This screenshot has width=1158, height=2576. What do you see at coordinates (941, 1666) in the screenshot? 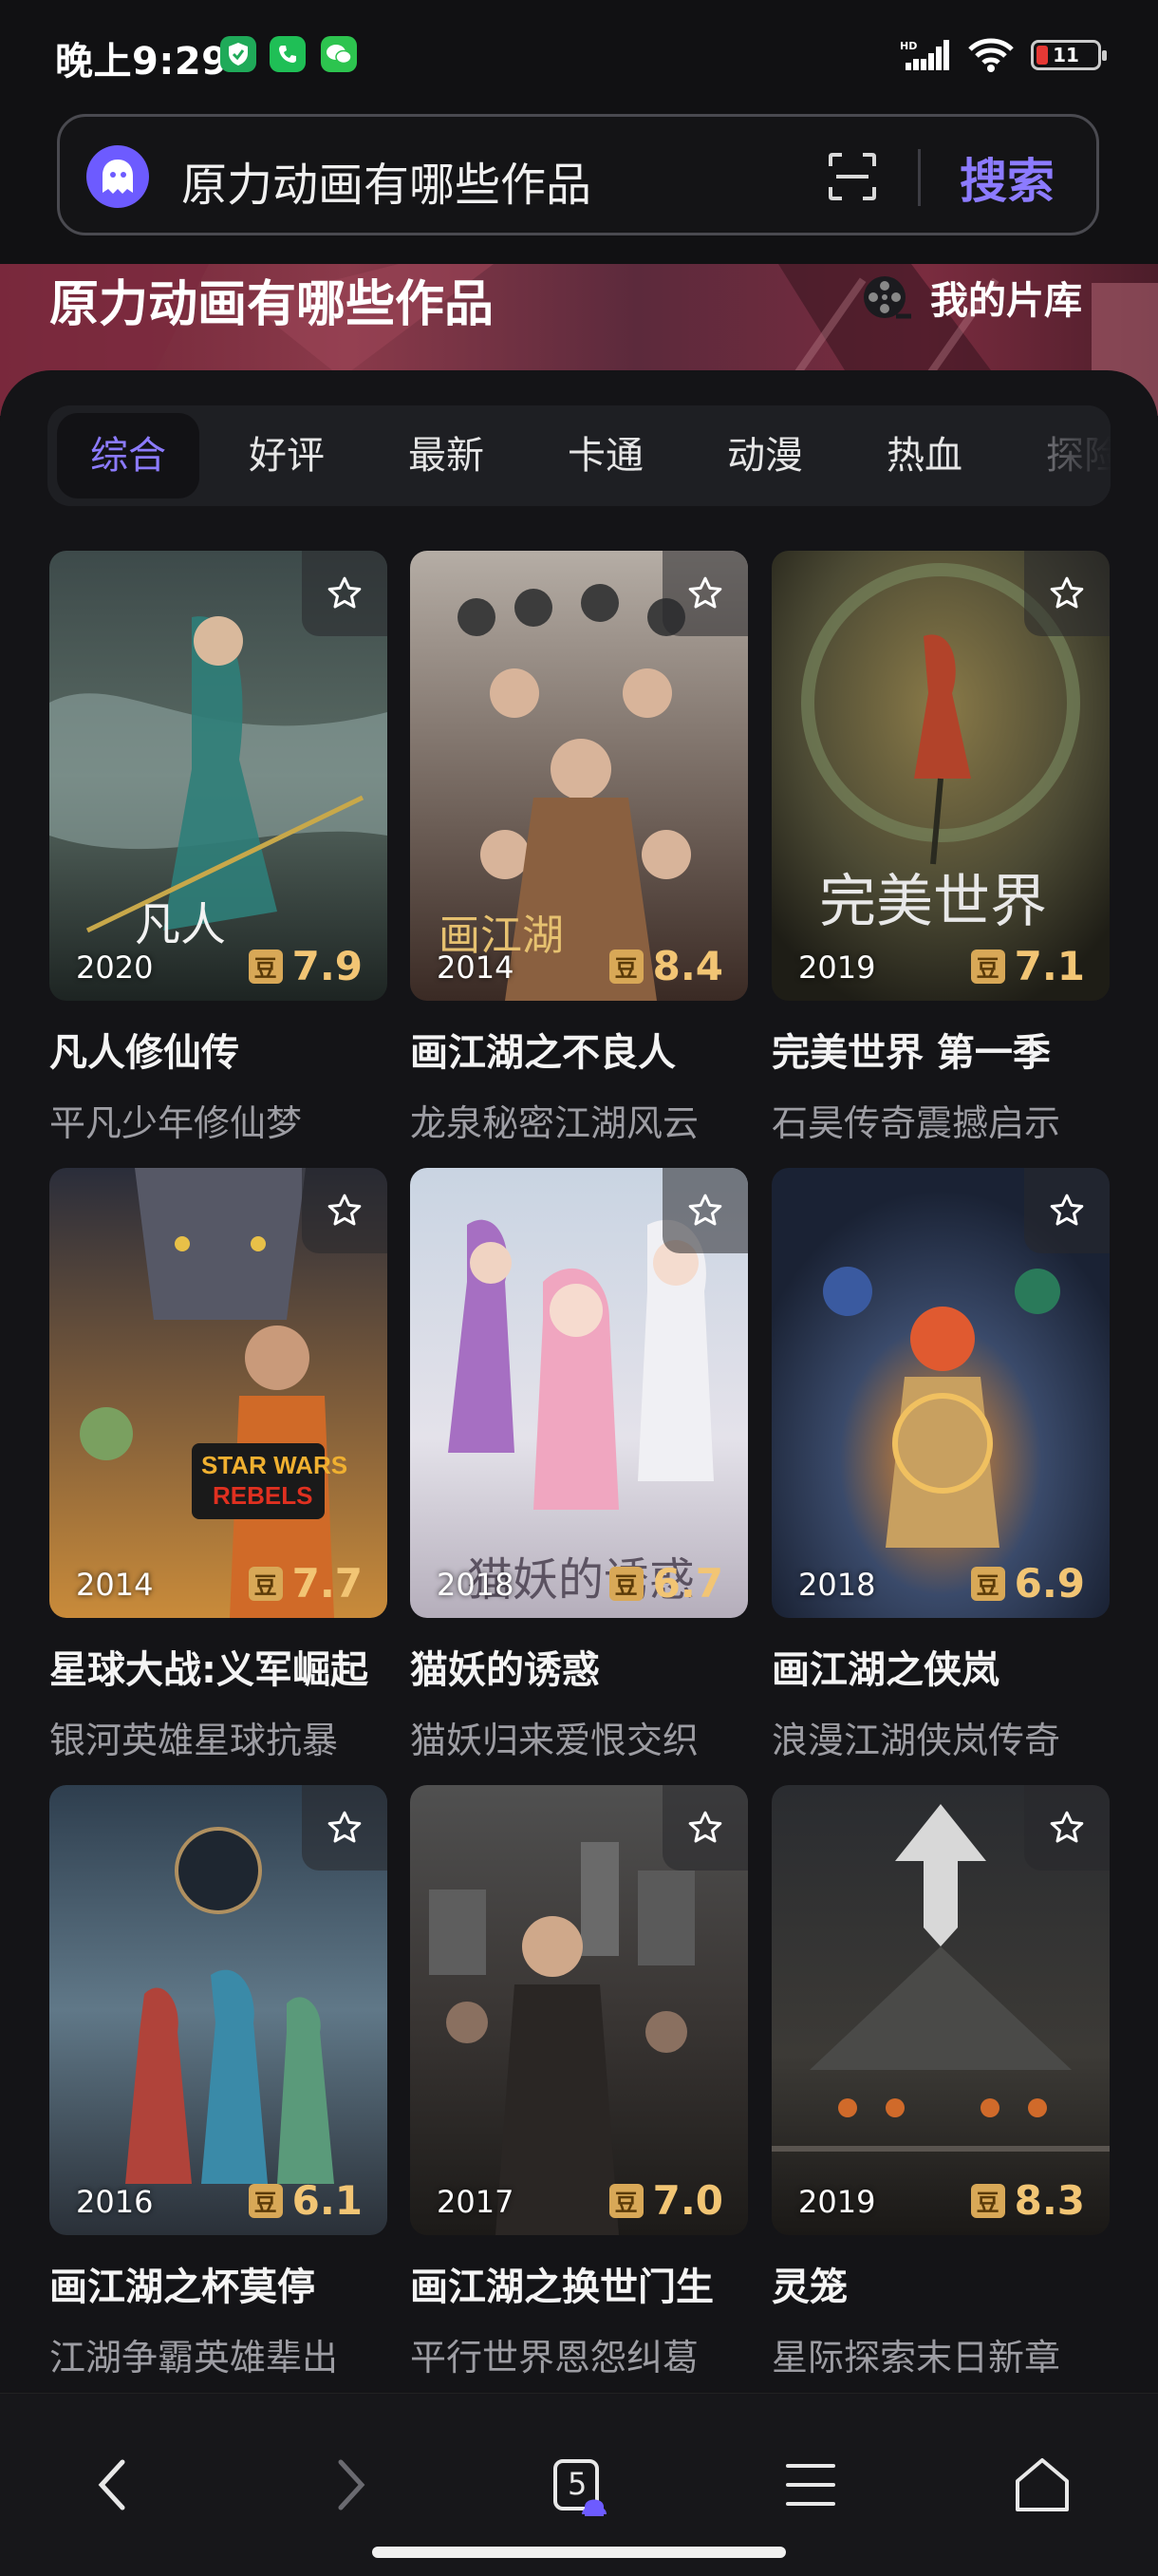
I see `card-title: 画江湖之侠岚` at bounding box center [941, 1666].